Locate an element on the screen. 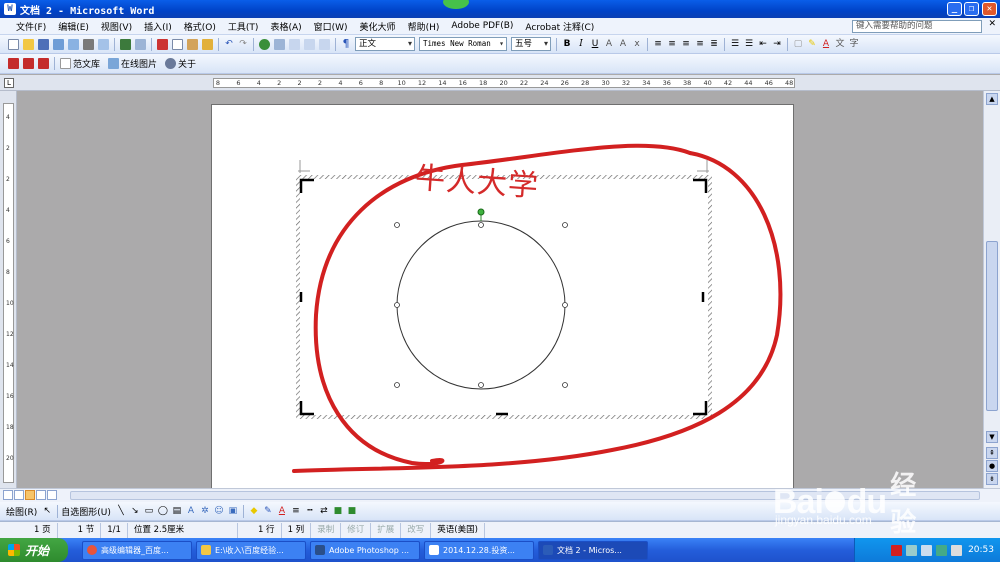 This screenshot has width=1000, height=562. menu-file: 文件(F) is located at coordinates (31, 26).